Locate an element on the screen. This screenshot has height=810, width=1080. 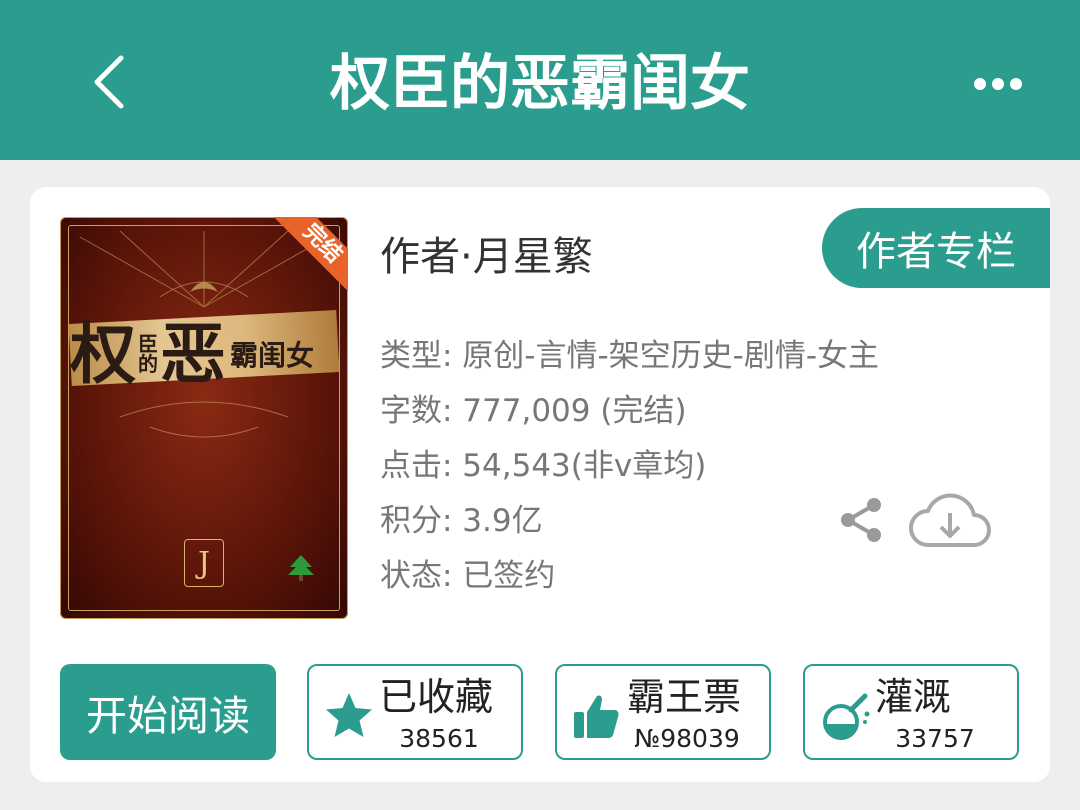
tree-logo-icon is located at coordinates (301, 568).